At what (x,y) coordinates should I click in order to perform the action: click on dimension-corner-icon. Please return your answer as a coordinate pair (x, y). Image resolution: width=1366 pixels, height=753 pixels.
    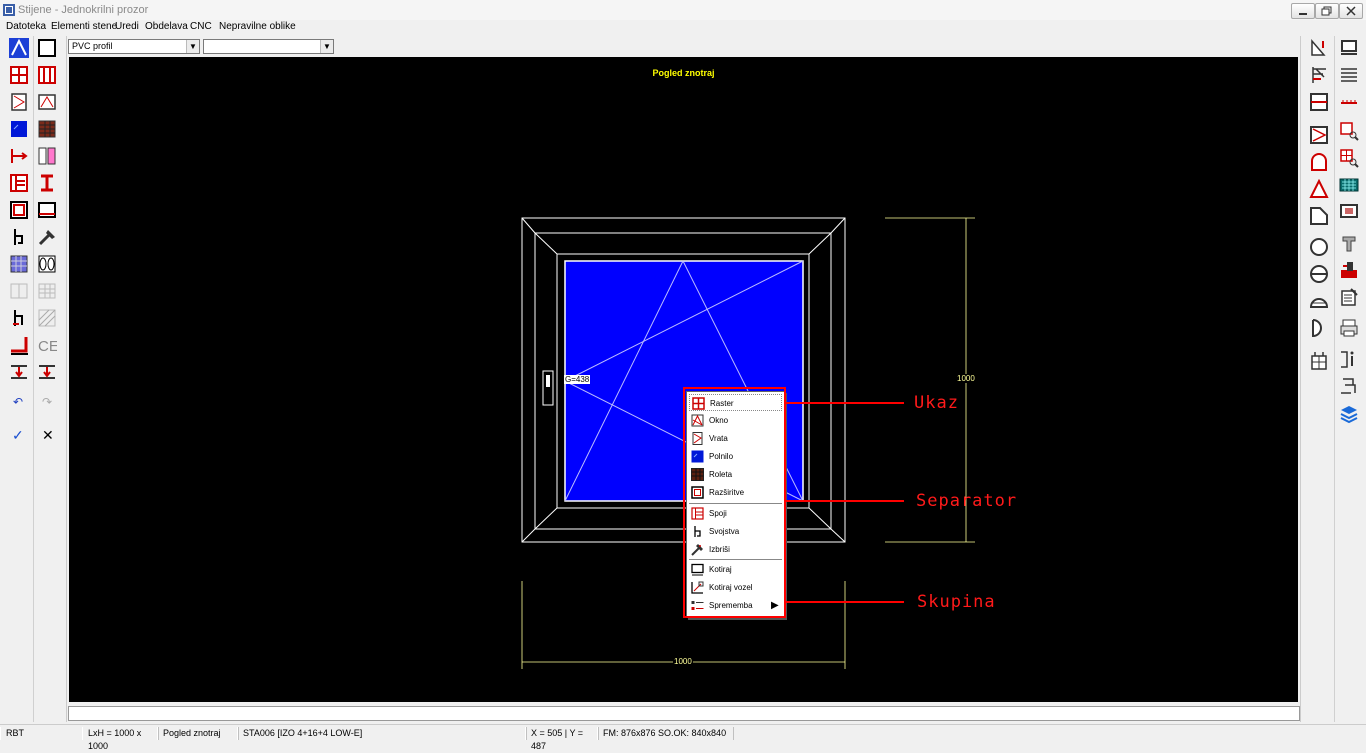
    Looking at the image, I should click on (1318, 47).